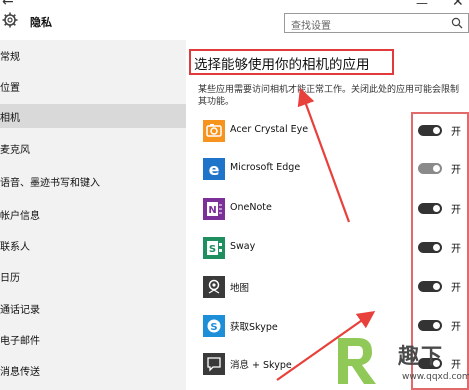 The image size is (469, 390). Describe the element at coordinates (435, 377) in the screenshot. I see `watermark-url: www.qqxd.com` at that location.